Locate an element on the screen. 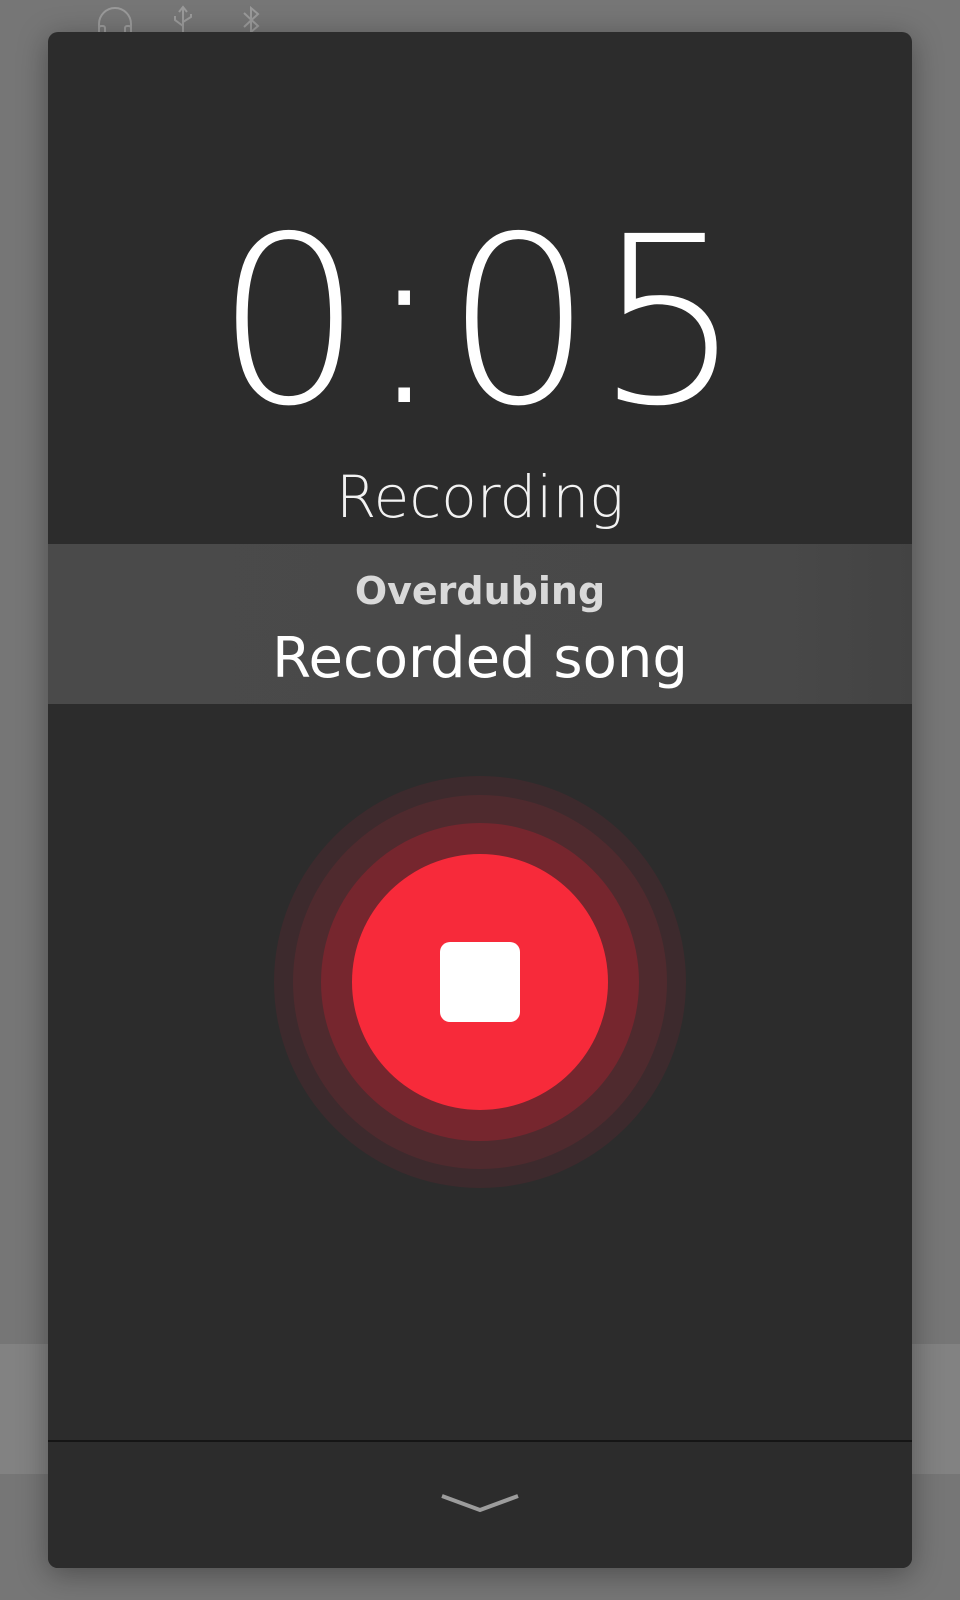 This screenshot has width=960, height=1600. song-name: Recorded song is located at coordinates (480, 658).